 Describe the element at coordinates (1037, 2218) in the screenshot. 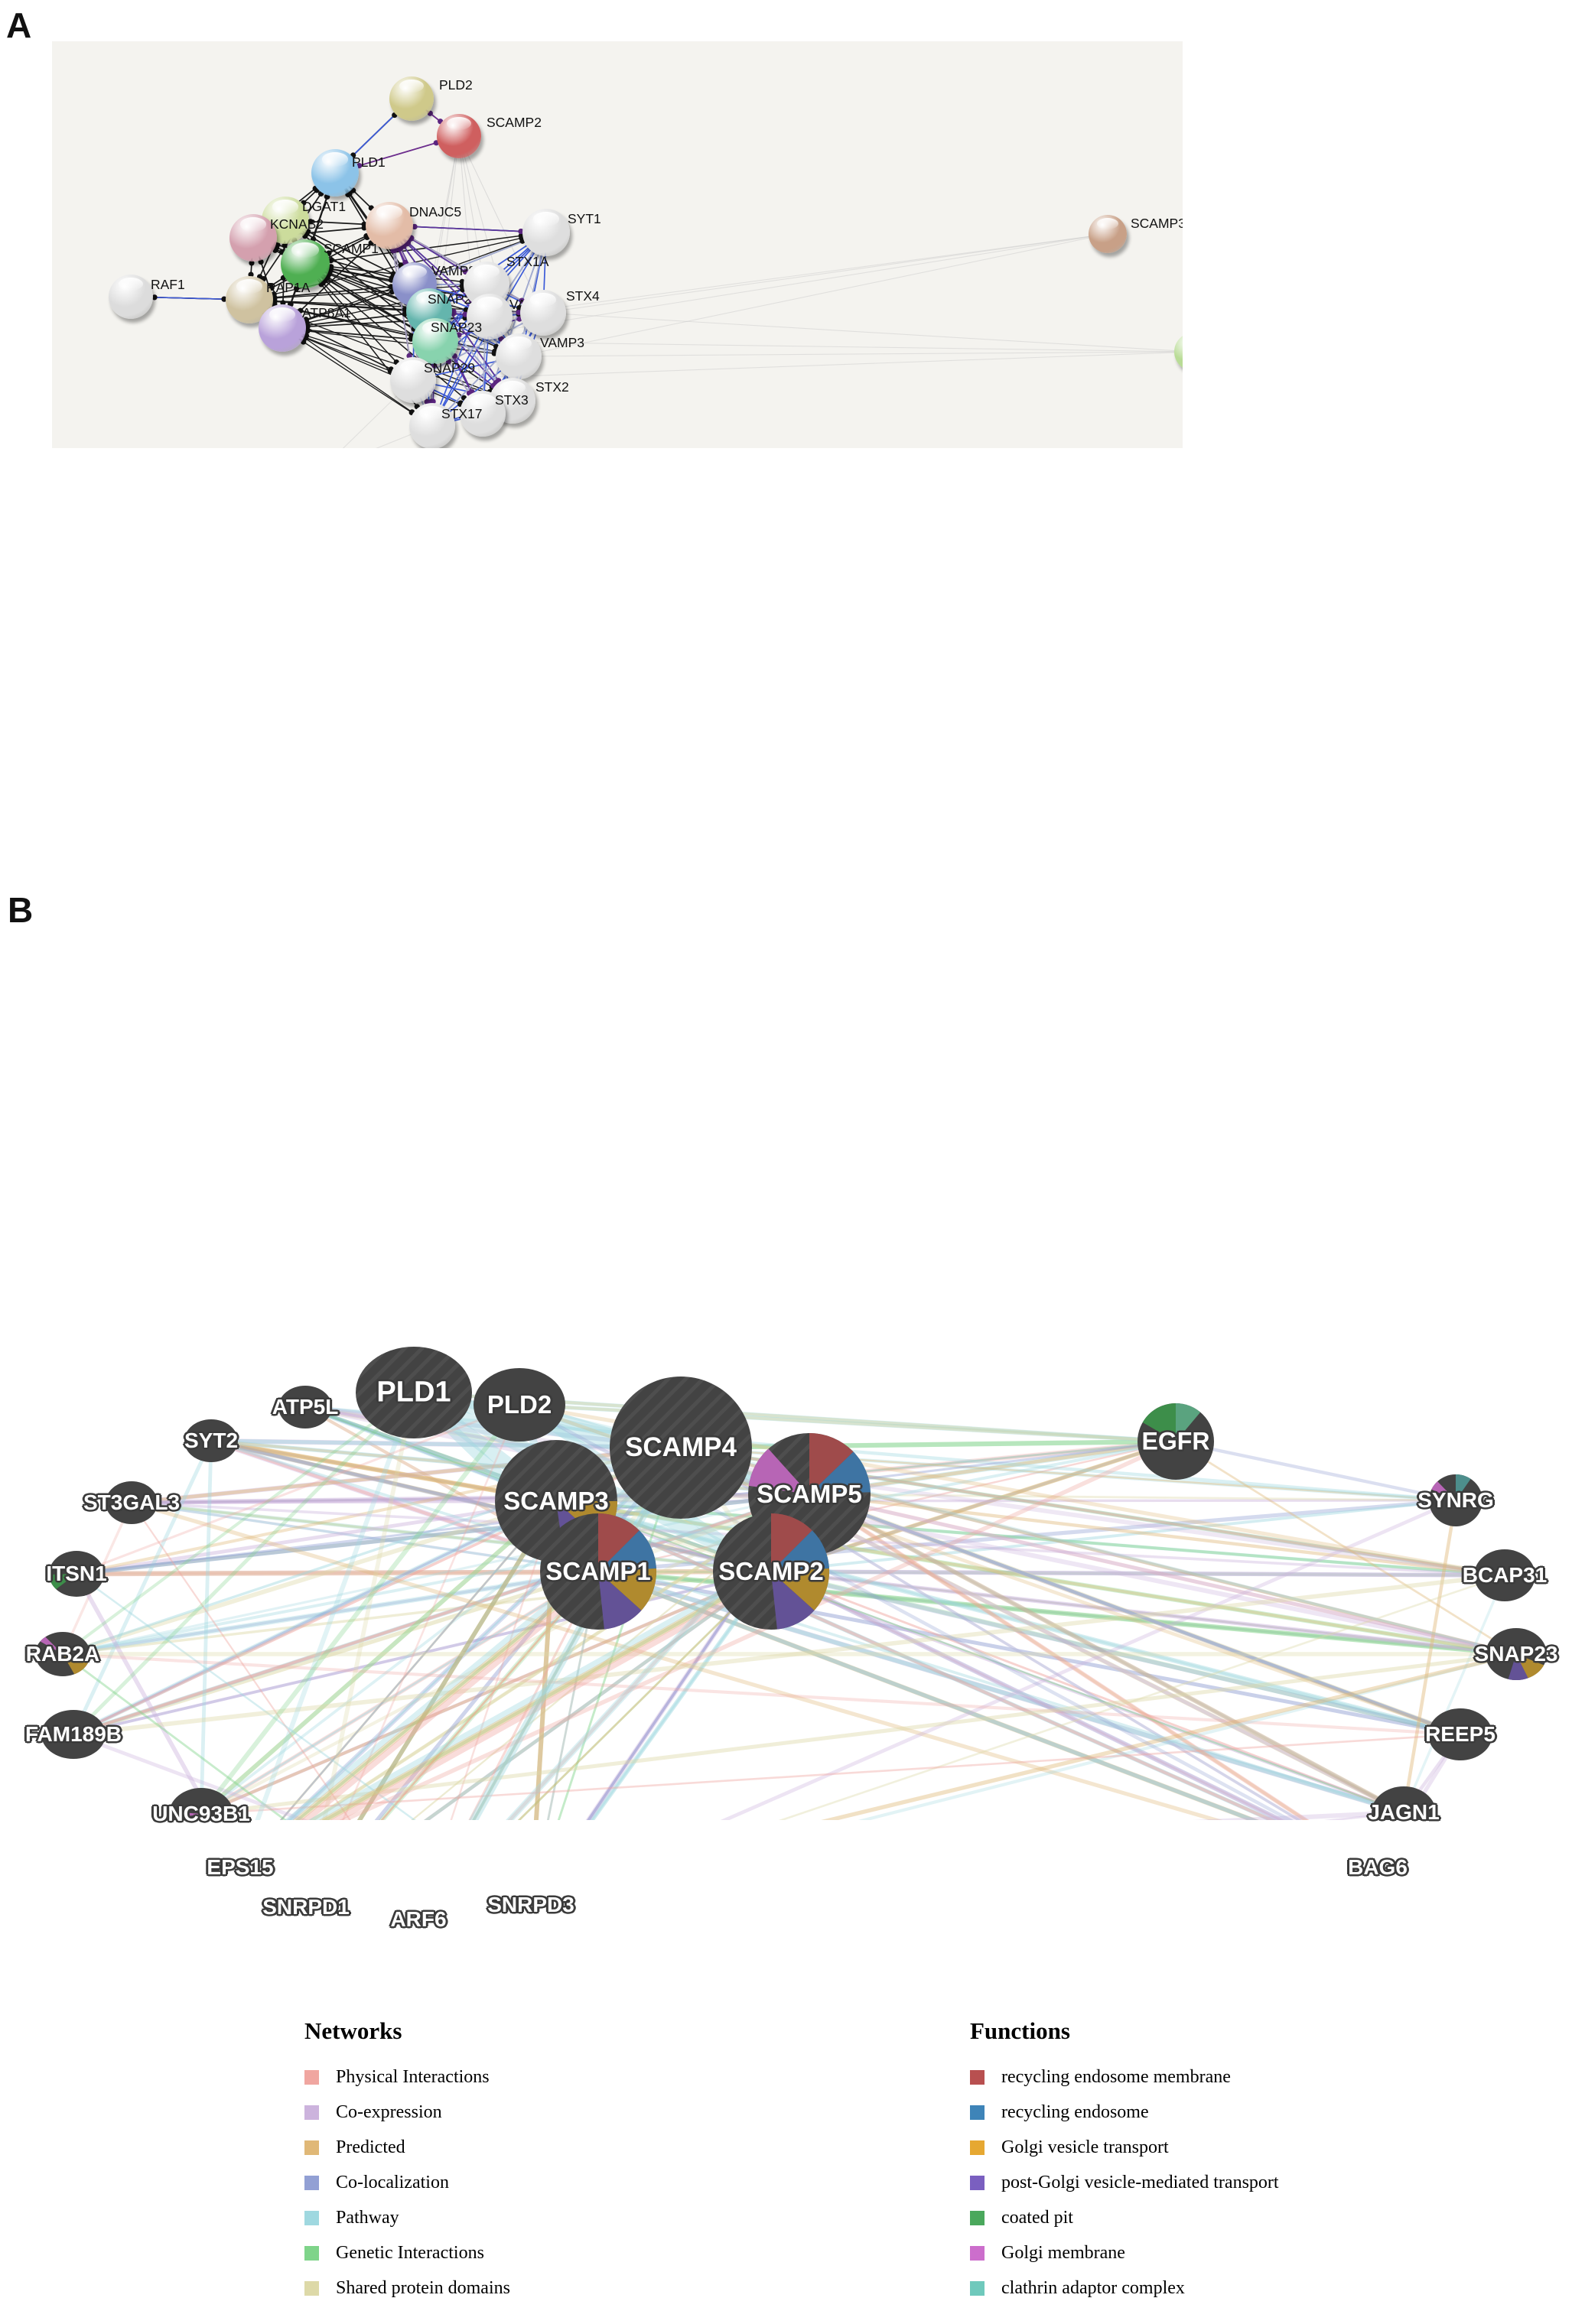

I see `legend-item-label: coated pit` at that location.